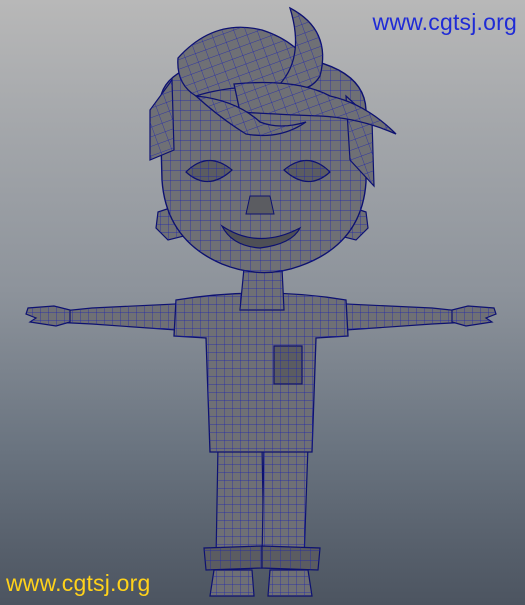 The height and width of the screenshot is (605, 525). What do you see at coordinates (262, 289) in the screenshot?
I see `neck-mesh` at bounding box center [262, 289].